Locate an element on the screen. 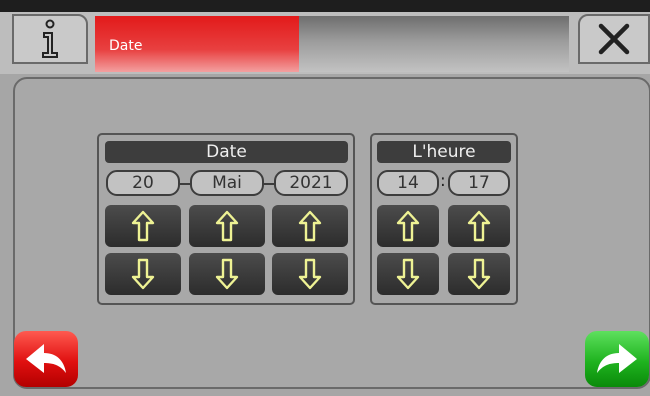  close-button is located at coordinates (614, 39).